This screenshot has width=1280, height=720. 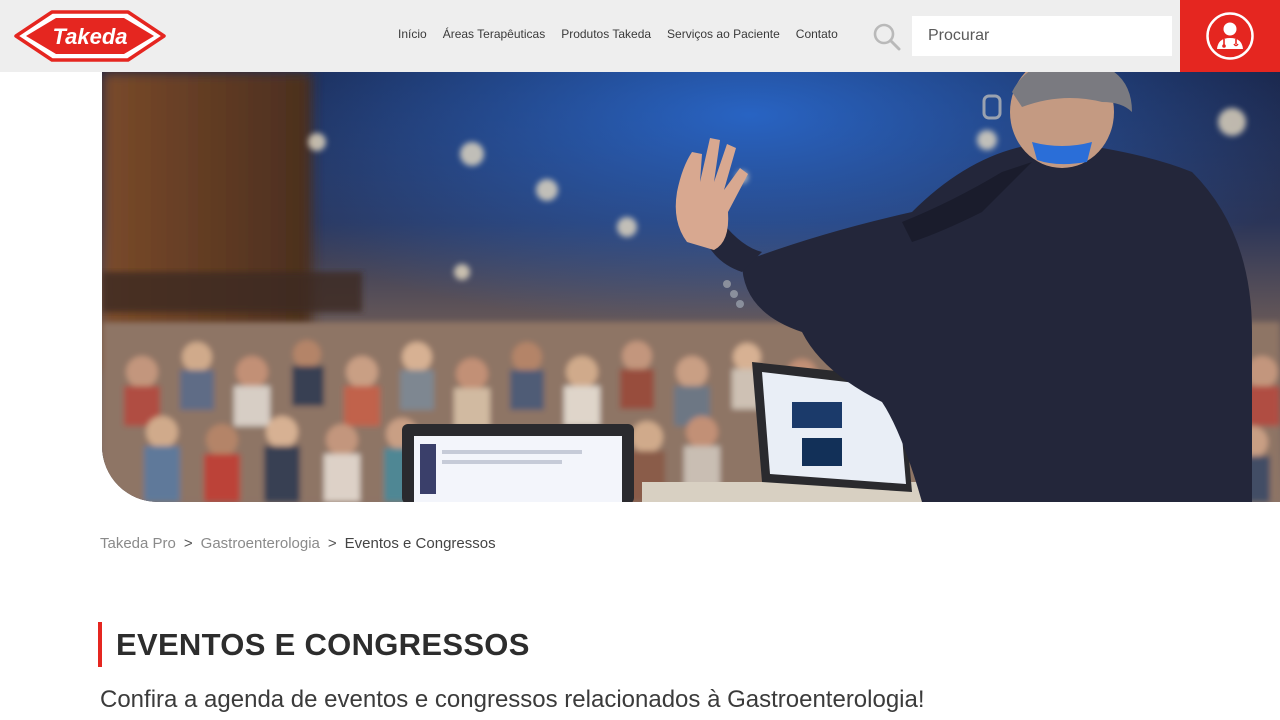 I want to click on title-accent-bar, so click(x=100, y=644).